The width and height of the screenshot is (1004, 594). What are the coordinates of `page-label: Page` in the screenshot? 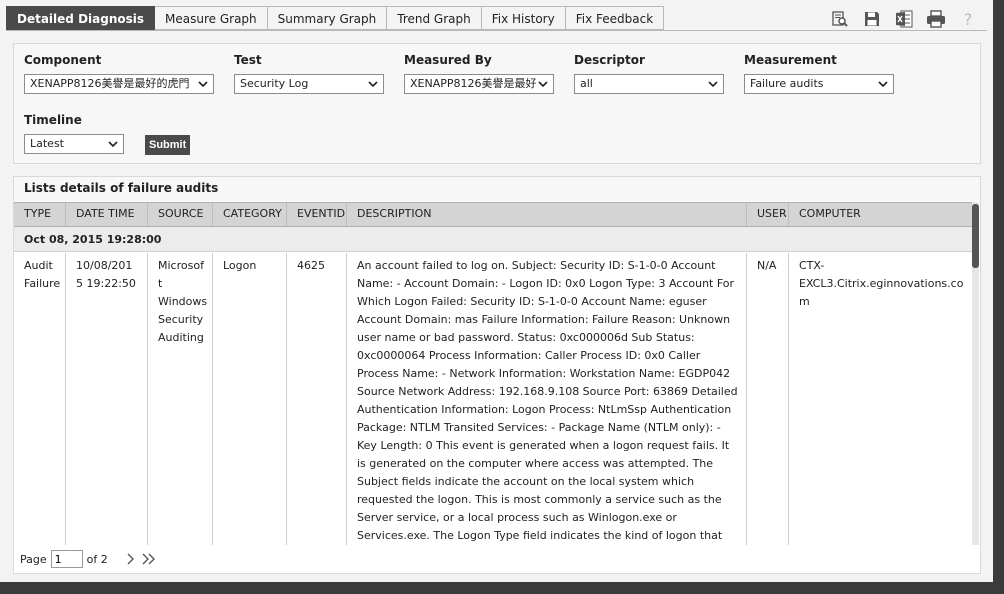 It's located at (33, 559).